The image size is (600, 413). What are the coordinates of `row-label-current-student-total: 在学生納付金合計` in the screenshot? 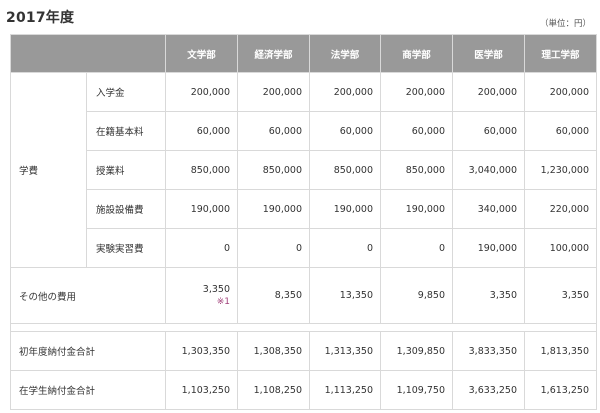 It's located at (88, 390).